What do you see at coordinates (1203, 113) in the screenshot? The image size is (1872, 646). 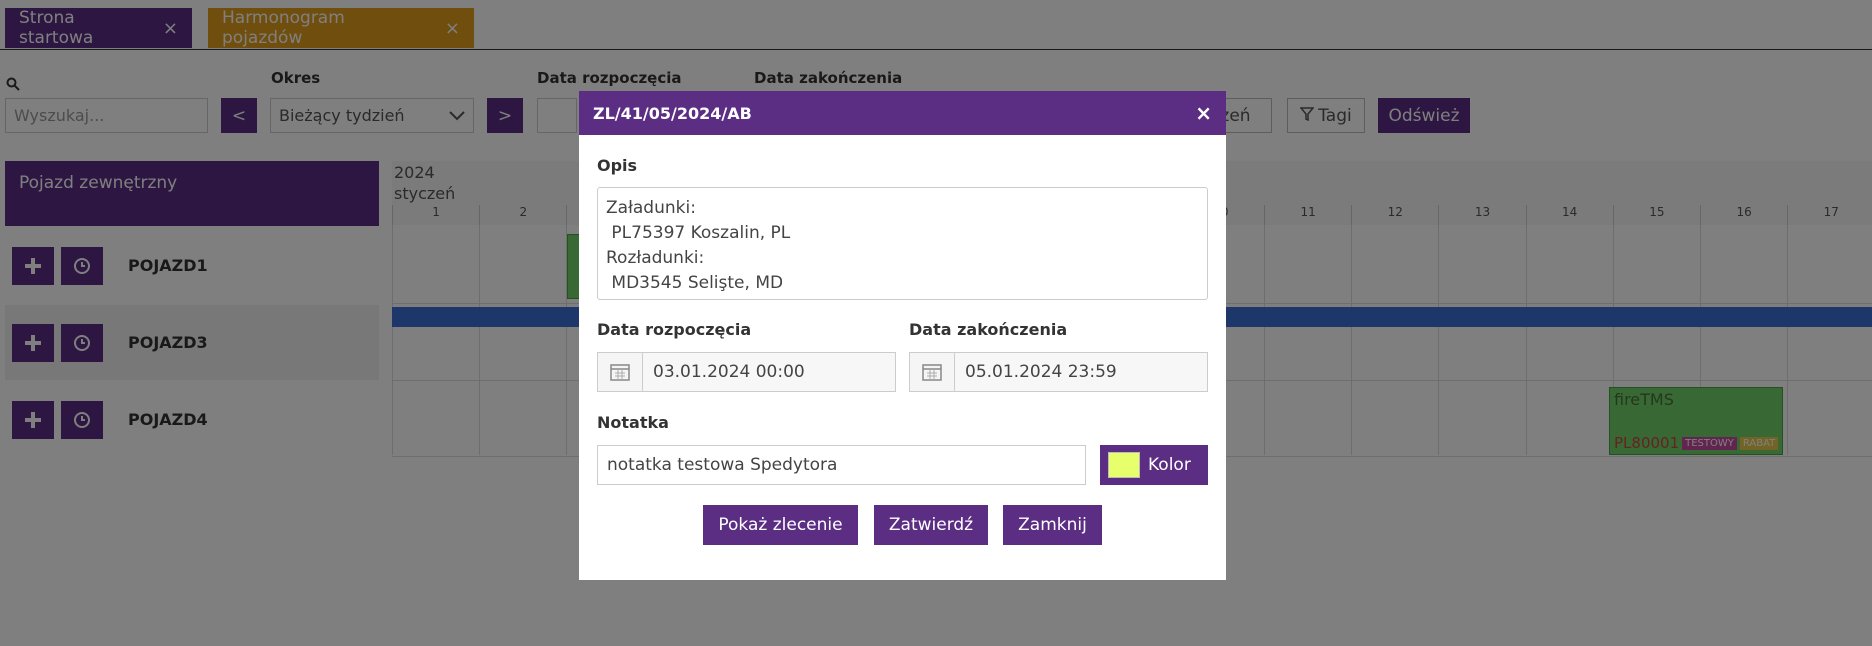 I see `close-icon: ×` at bounding box center [1203, 113].